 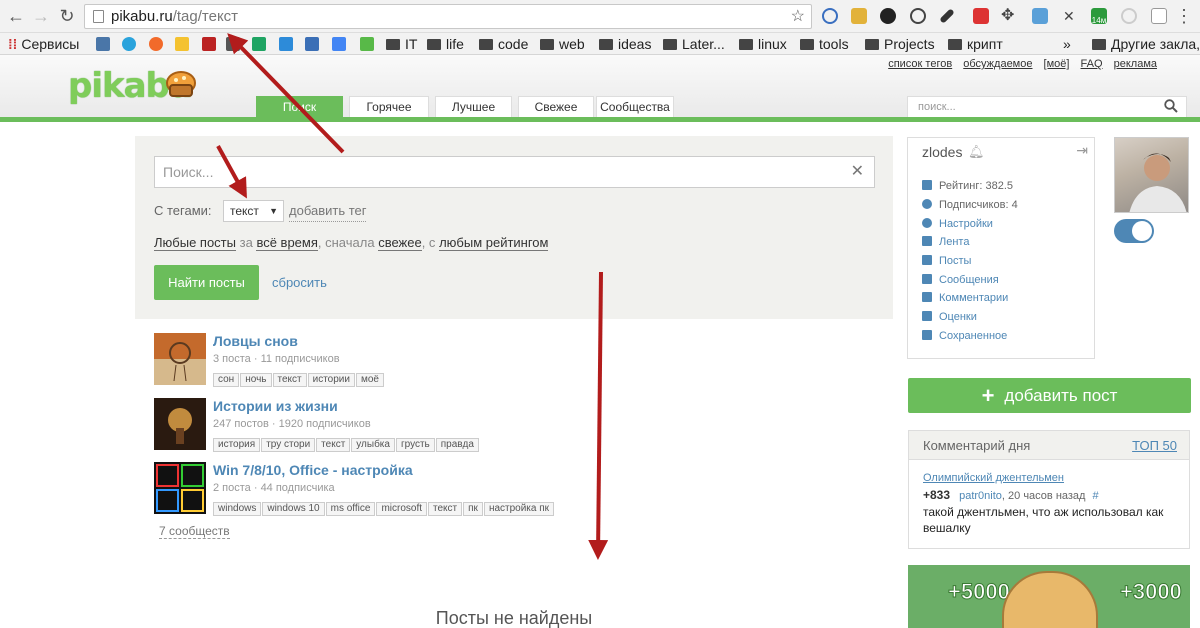 I want to click on tab-communities: Сообщества, so click(x=635, y=106).